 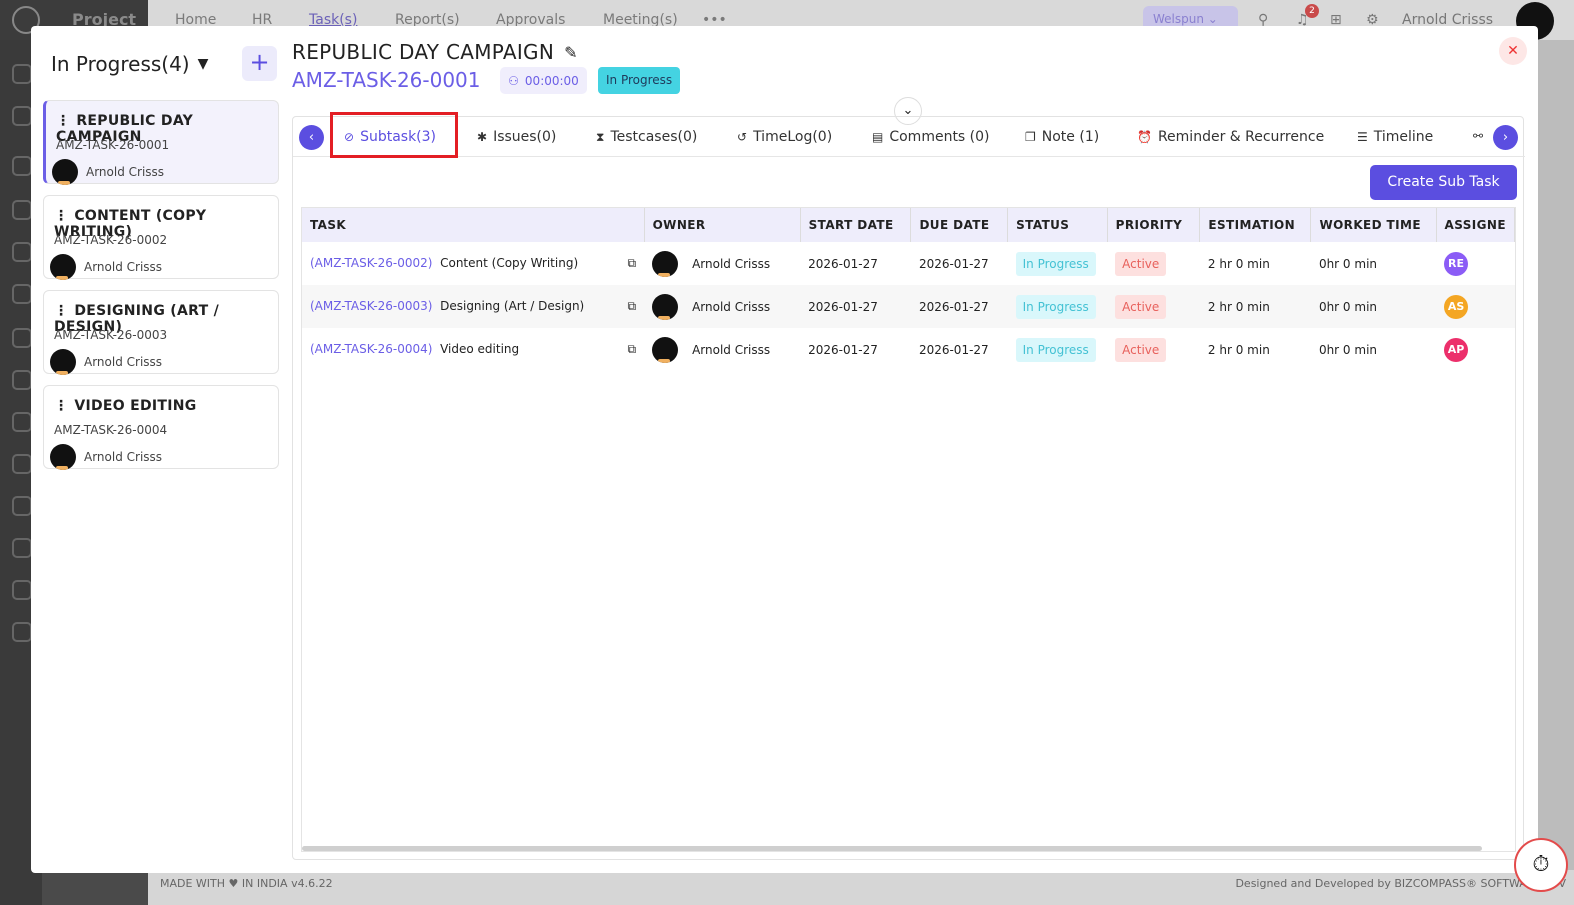 What do you see at coordinates (1238, 263) in the screenshot?
I see `estimation-cell: 2 hr 0 min` at bounding box center [1238, 263].